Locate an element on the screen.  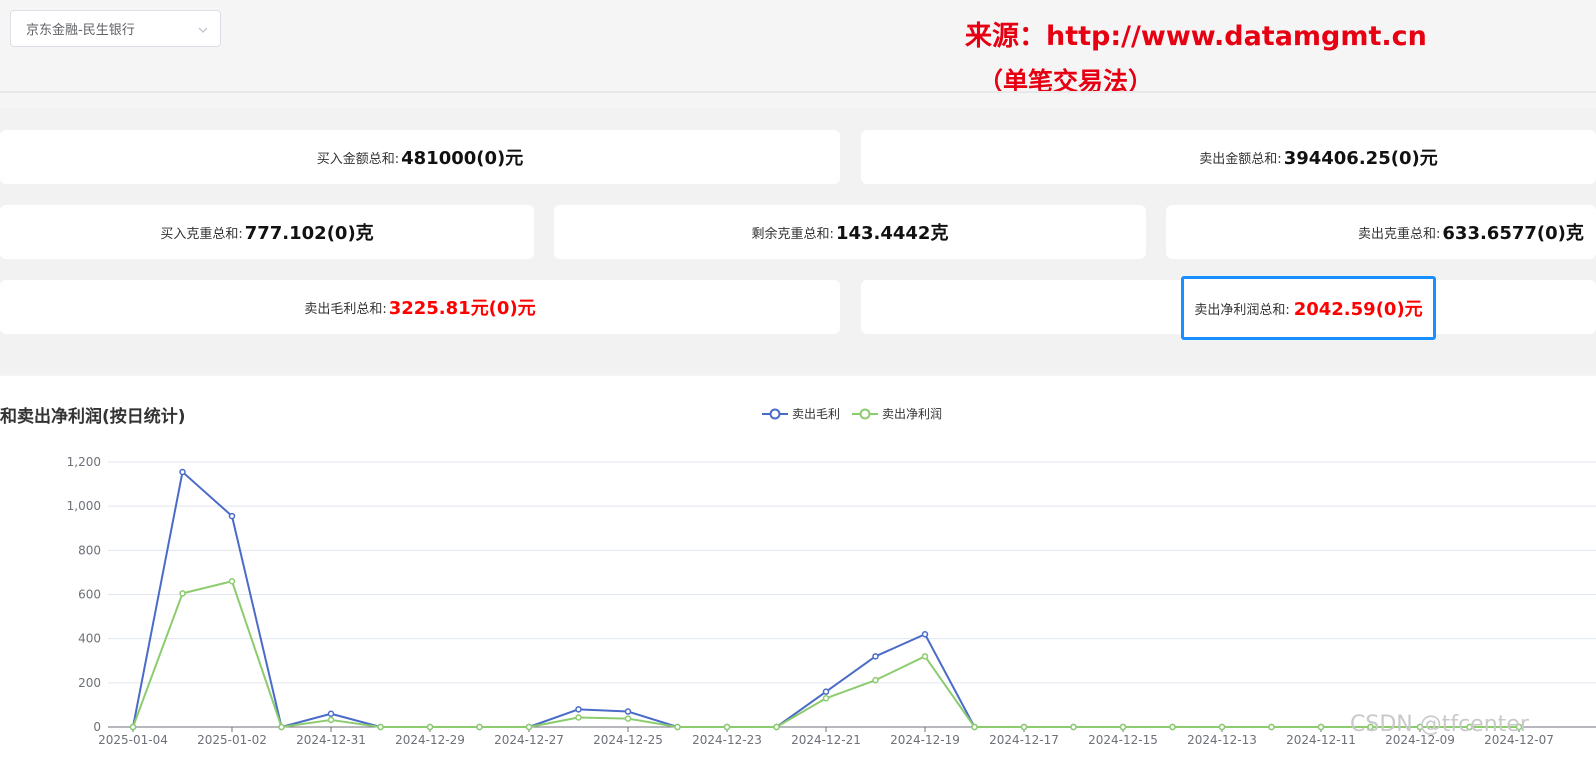
buy-amount-label: 买入金额总和: is located at coordinates (358, 159).